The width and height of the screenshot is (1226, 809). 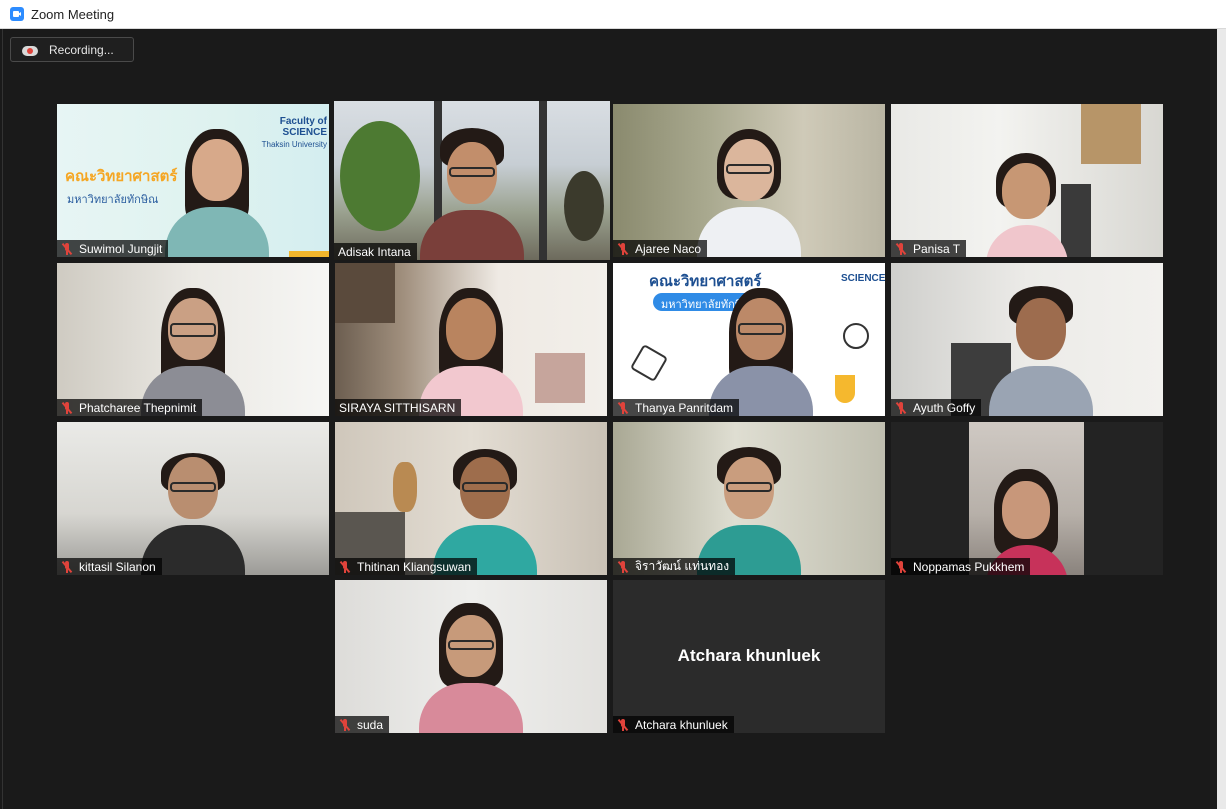 What do you see at coordinates (613, 14) in the screenshot?
I see `title-bar: Zoom Meeting` at bounding box center [613, 14].